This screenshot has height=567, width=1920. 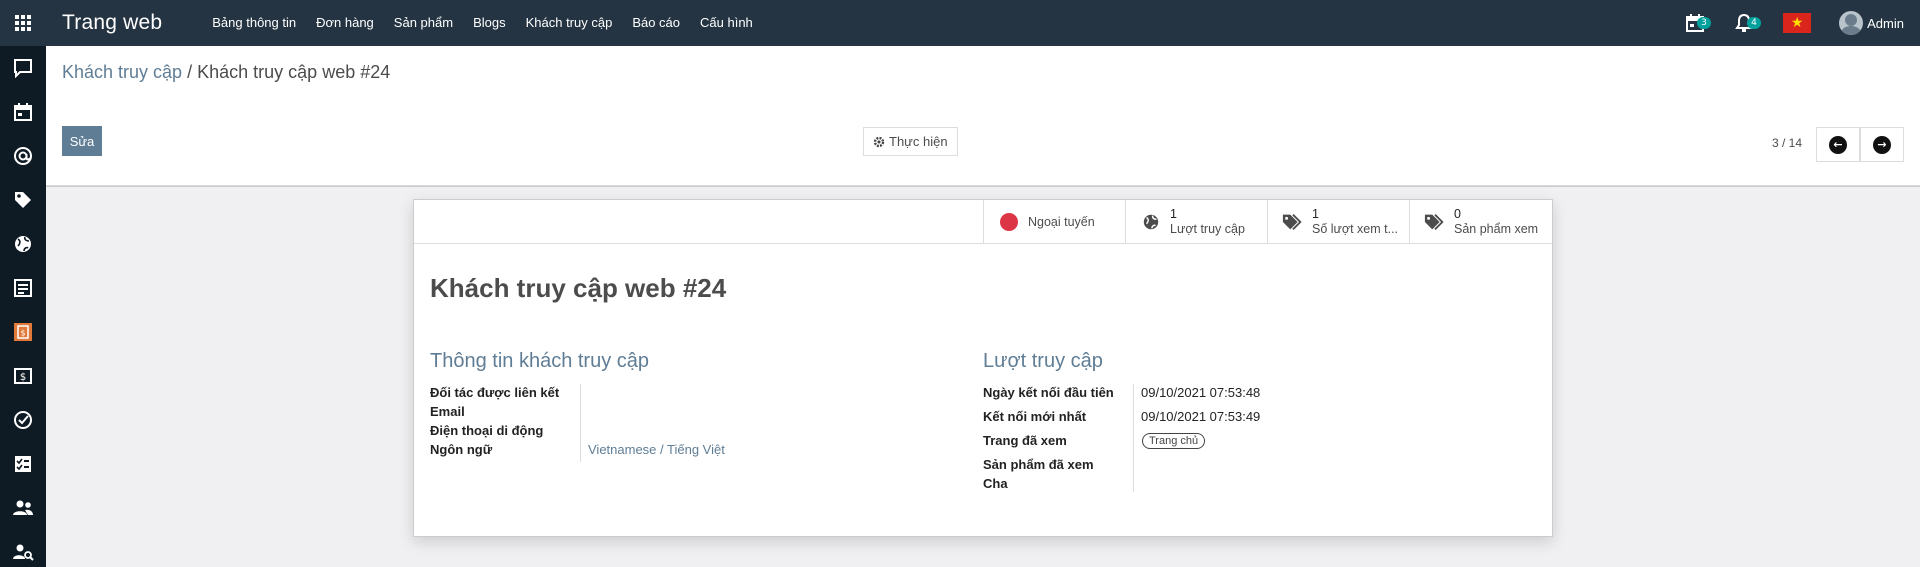 I want to click on action-dropdown-button: Thực hiện, so click(x=910, y=141).